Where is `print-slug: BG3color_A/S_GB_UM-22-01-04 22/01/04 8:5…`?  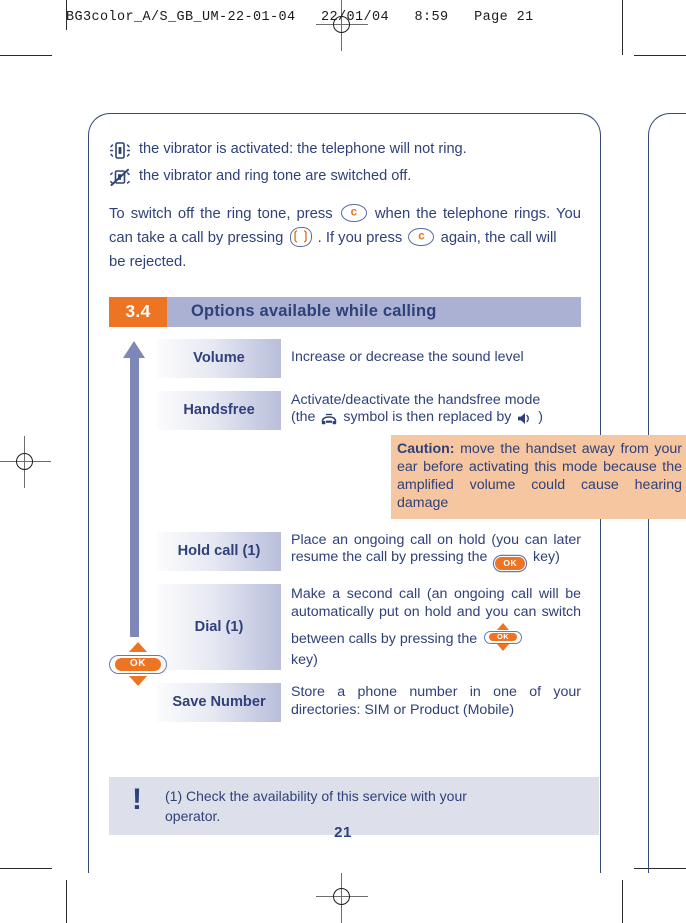 print-slug: BG3color_A/S_GB_UM-22-01-04 22/01/04 8:5… is located at coordinates (300, 17).